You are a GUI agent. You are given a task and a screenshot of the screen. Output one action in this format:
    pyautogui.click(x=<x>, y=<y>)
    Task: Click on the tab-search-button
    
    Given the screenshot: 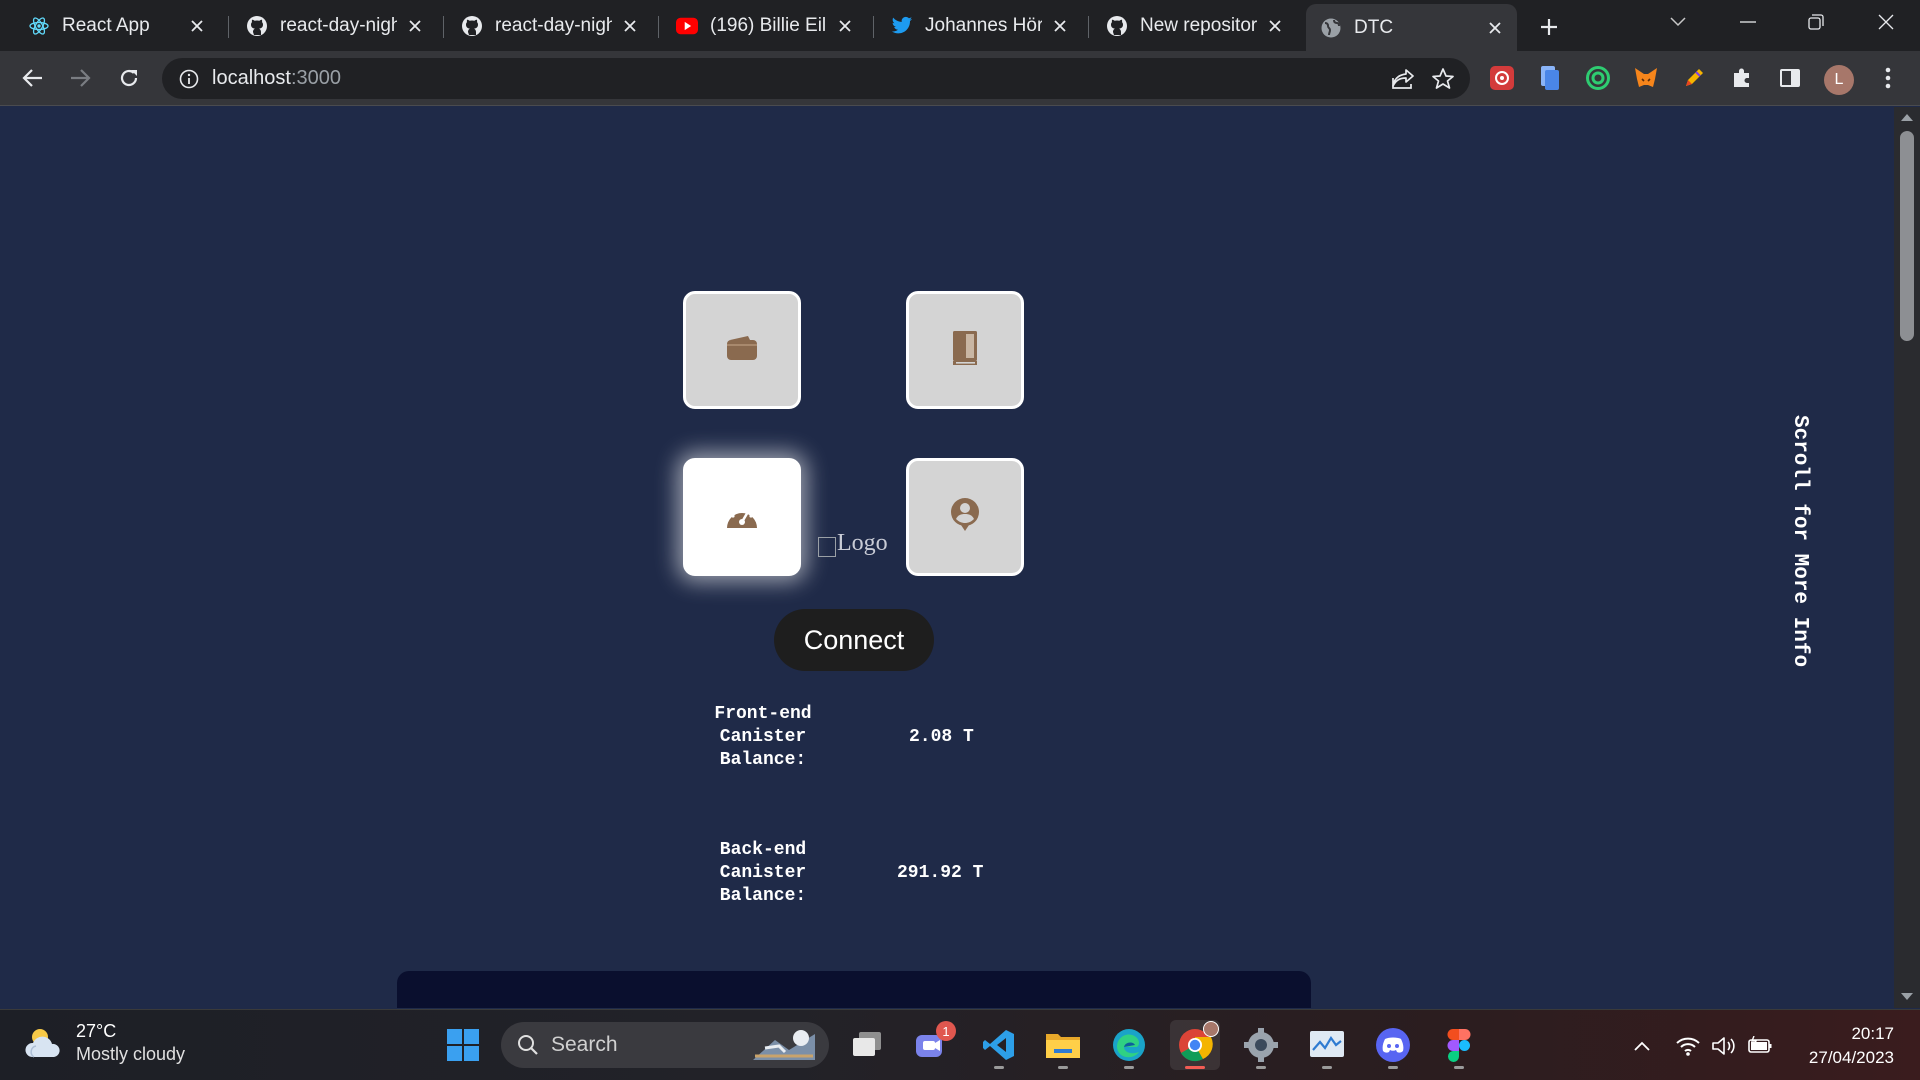 What is the action you would take?
    pyautogui.click(x=1678, y=22)
    